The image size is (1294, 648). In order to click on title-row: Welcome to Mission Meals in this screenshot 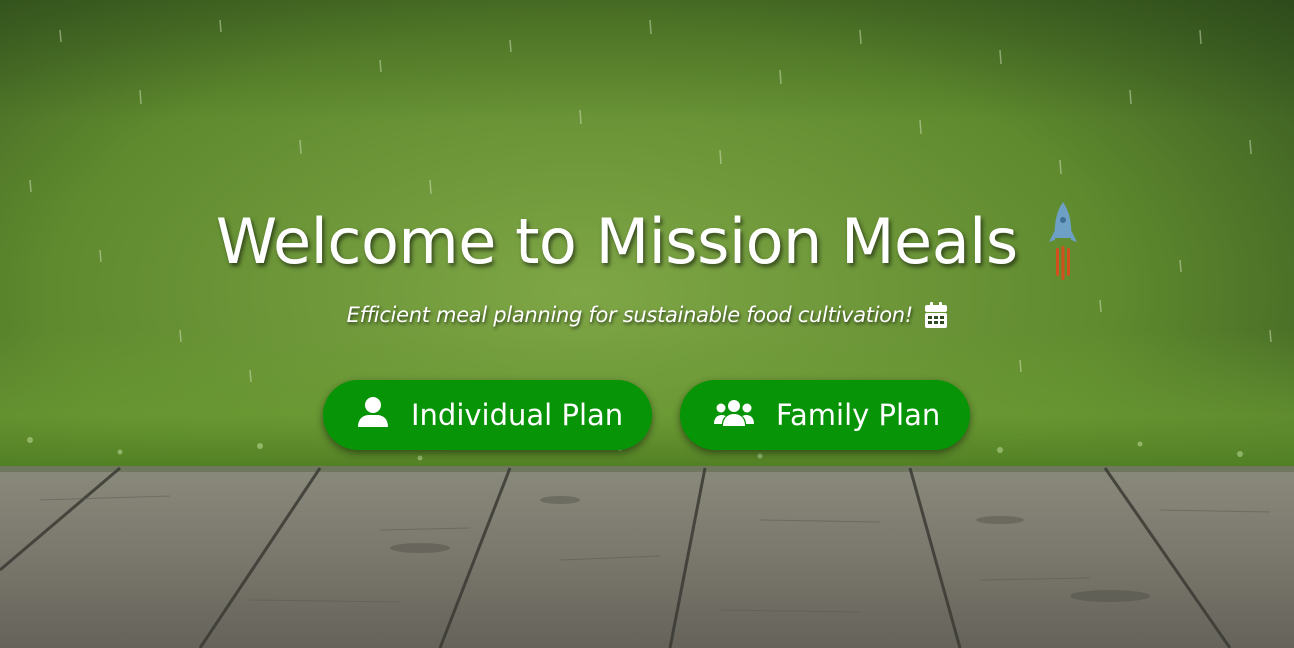, I will do `click(647, 241)`.